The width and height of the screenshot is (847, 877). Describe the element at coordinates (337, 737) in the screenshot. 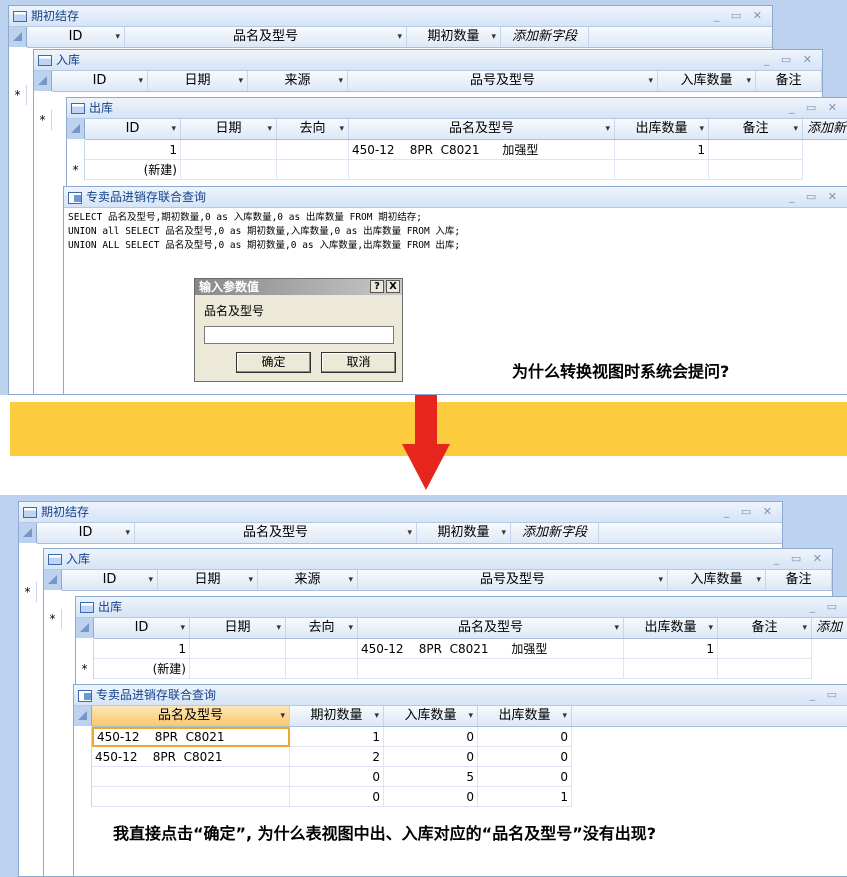

I see `cell-opening-qty: 1` at that location.